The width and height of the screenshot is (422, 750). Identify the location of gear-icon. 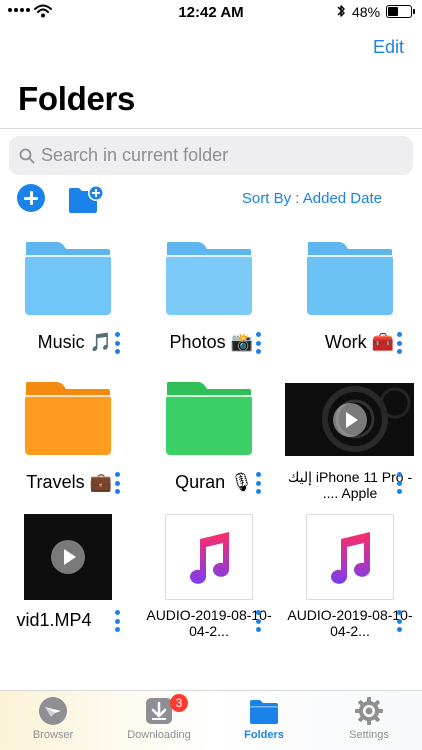
(369, 711).